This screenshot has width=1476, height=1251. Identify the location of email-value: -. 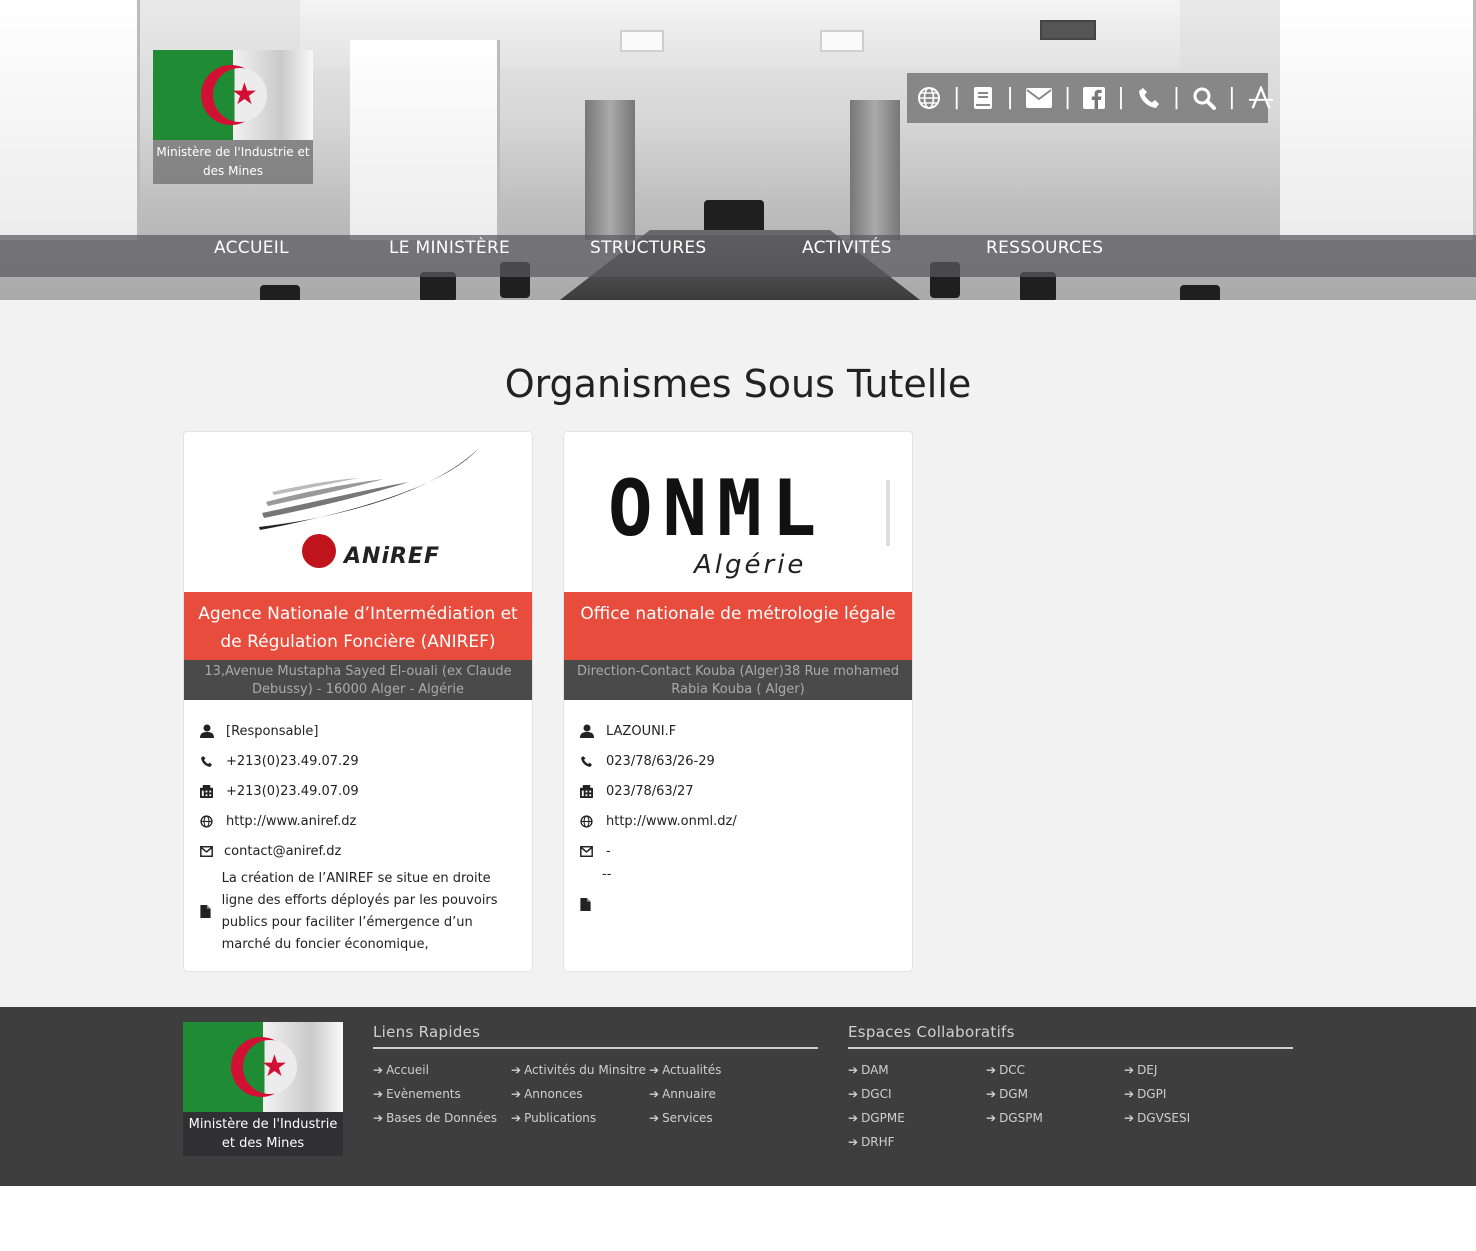
(608, 851).